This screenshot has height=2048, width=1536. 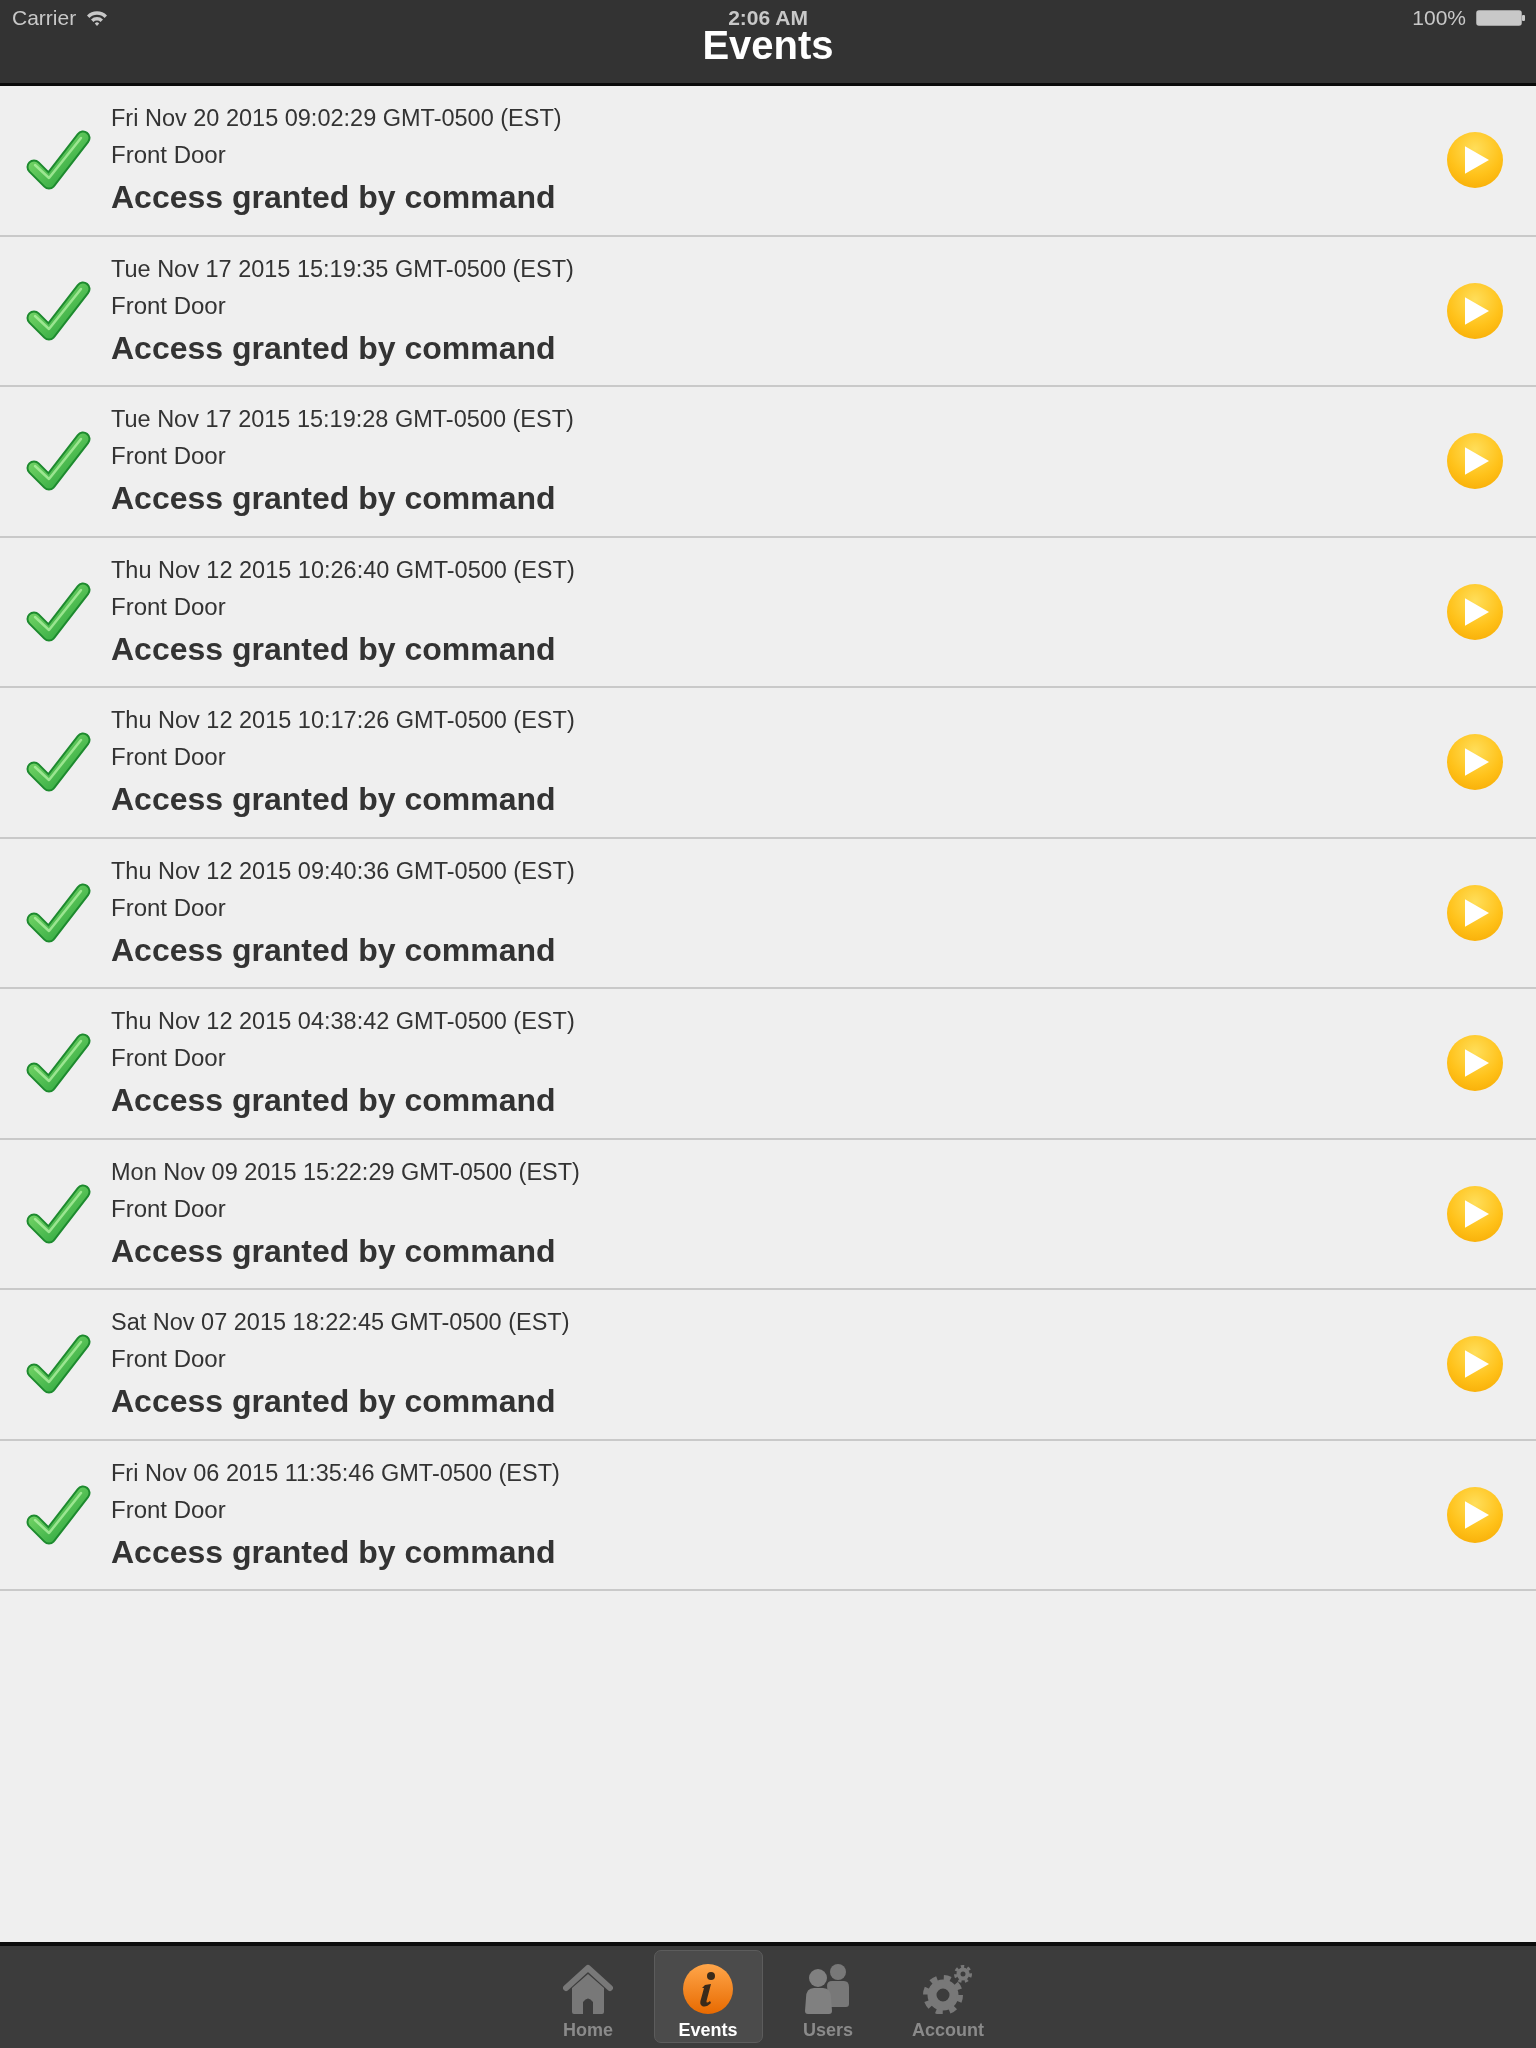 I want to click on carrier-label: Carrier, so click(x=44, y=17).